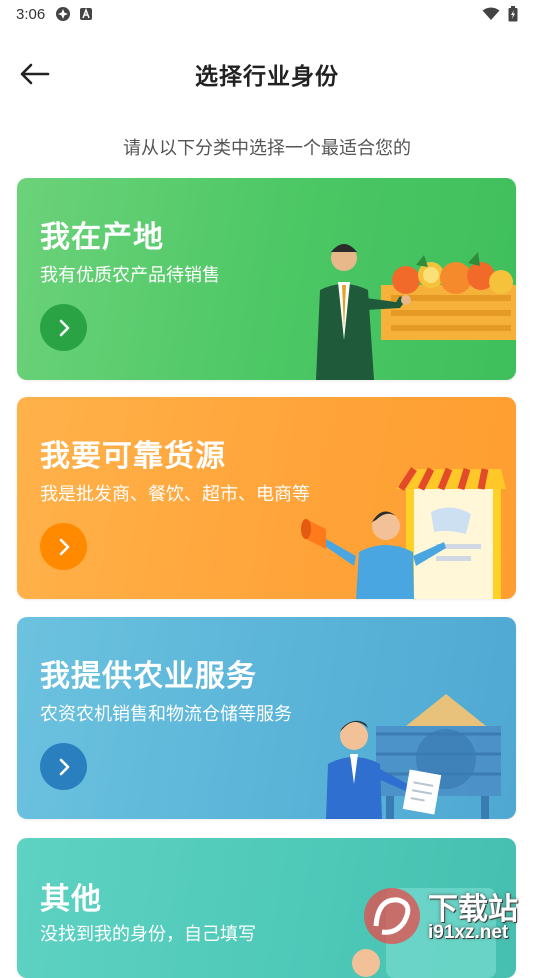 This screenshot has width=534, height=978. Describe the element at coordinates (71, 899) in the screenshot. I see `card-title: 其他` at that location.